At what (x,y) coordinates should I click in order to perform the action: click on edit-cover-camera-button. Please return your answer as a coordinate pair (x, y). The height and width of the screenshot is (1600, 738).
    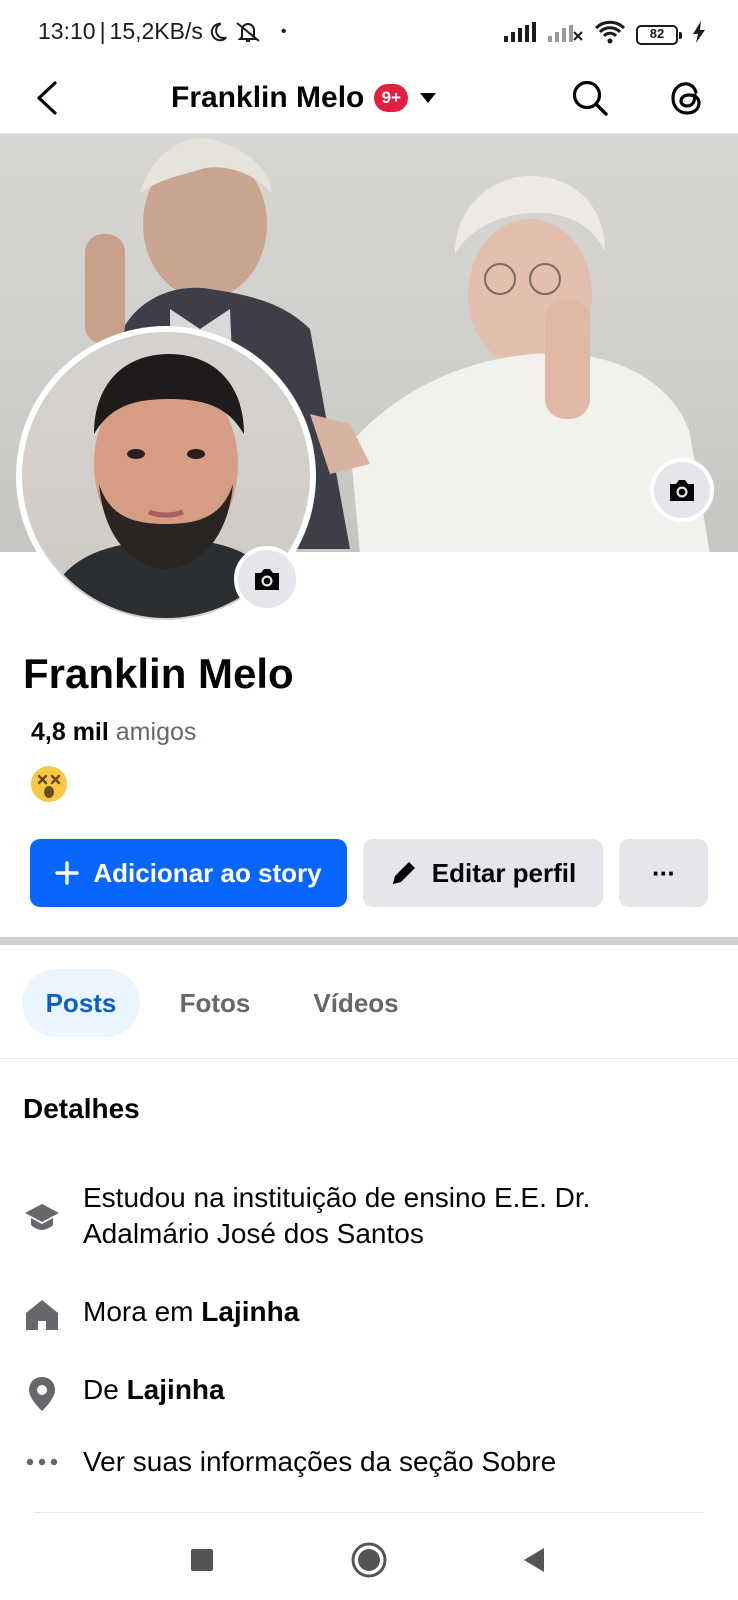
    Looking at the image, I should click on (682, 490).